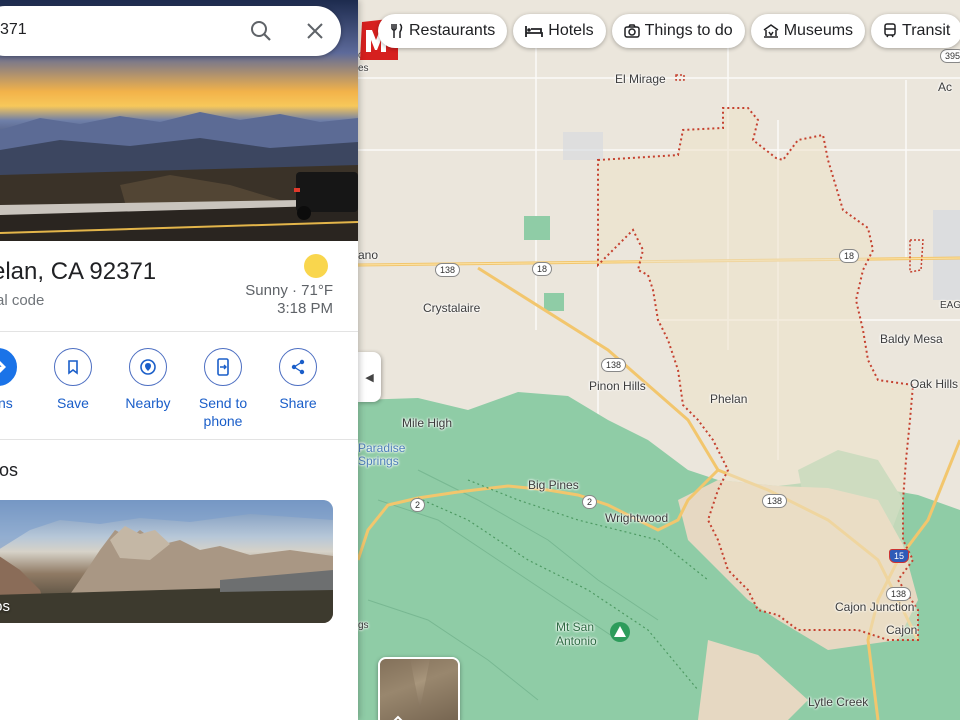 This screenshot has height=720, width=960. I want to click on route-shield-395: 395, so click(950, 56).